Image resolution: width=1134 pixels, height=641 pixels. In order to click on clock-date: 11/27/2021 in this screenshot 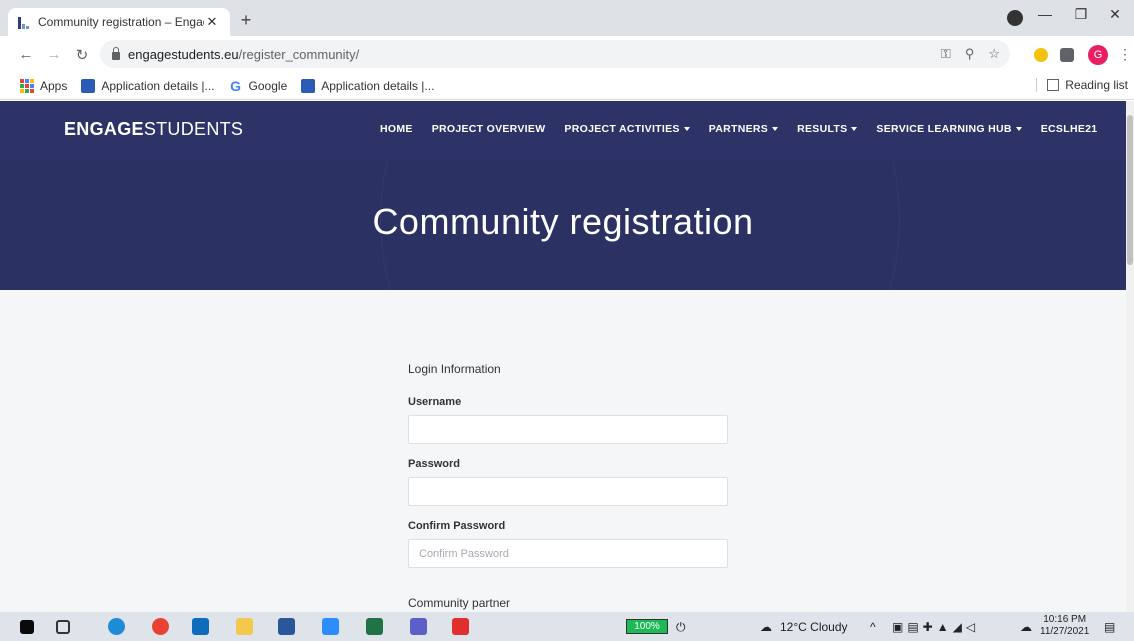, I will do `click(1065, 631)`.